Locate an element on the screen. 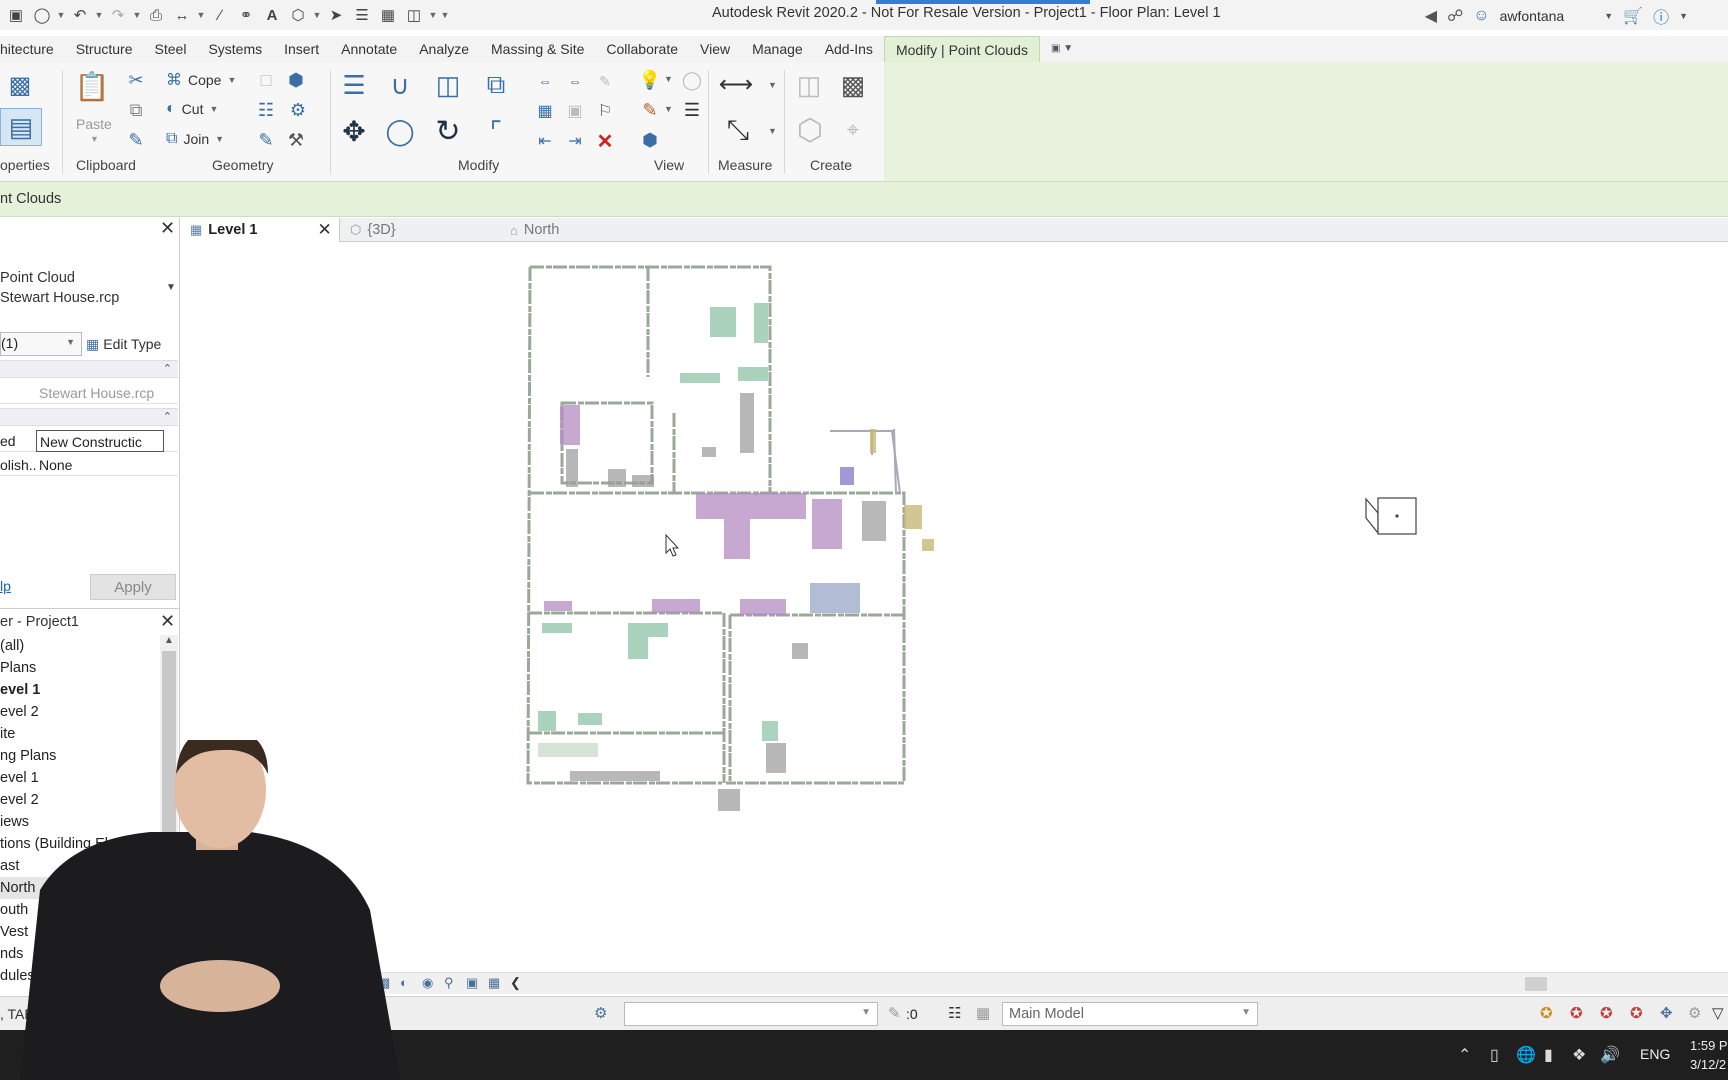  type-properties-icon: ▩ is located at coordinates (20, 85).